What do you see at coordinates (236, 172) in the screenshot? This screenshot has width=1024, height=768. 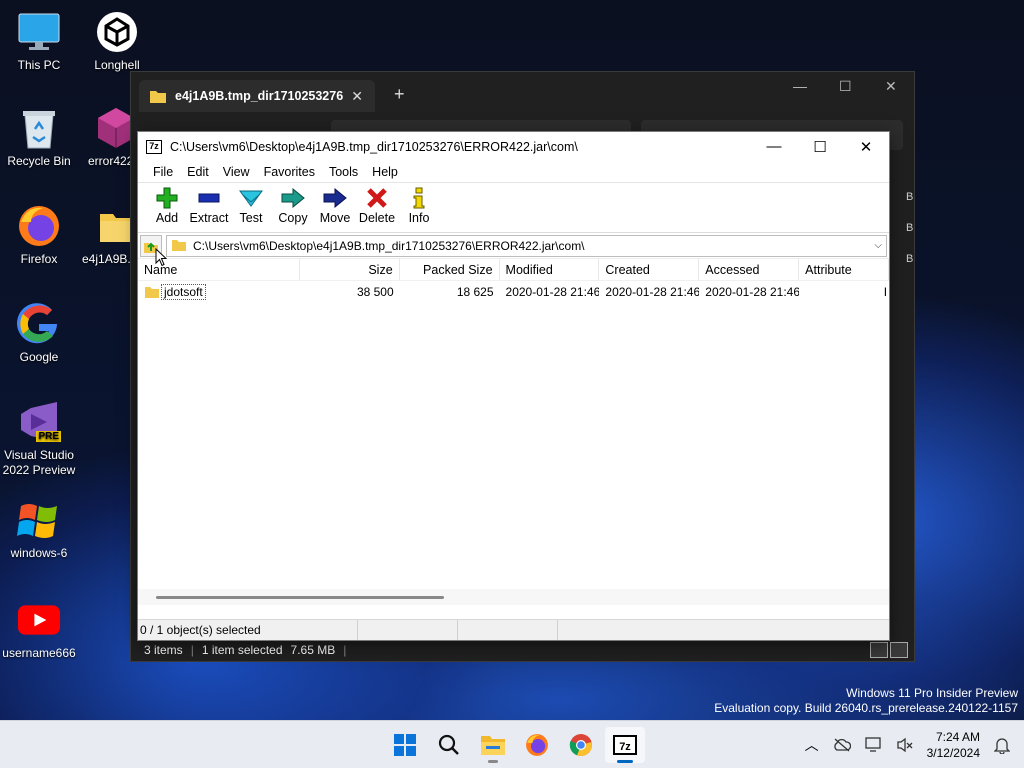 I see `menu-view: View` at bounding box center [236, 172].